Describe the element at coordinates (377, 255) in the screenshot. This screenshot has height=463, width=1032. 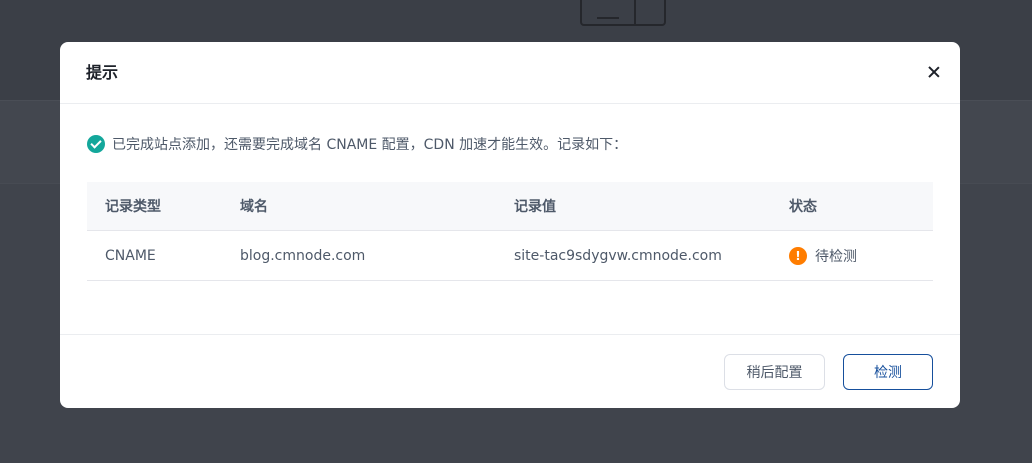
I see `cell-domain: blog.cmnode.com` at that location.